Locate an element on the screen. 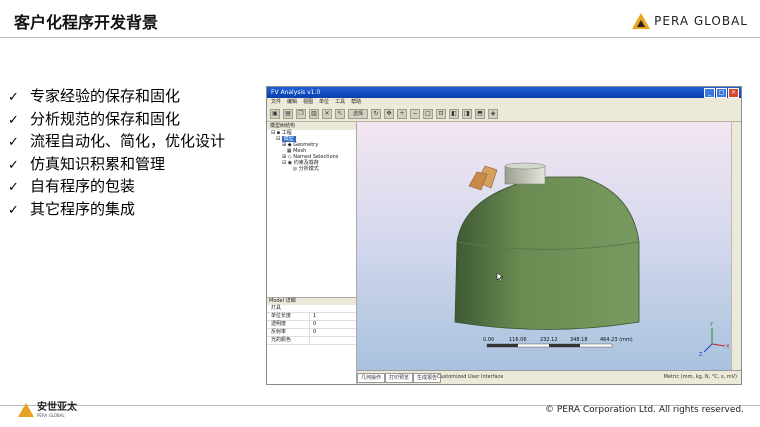 The image size is (760, 427). tree-header: 模型树结构 is located at coordinates (311, 126).